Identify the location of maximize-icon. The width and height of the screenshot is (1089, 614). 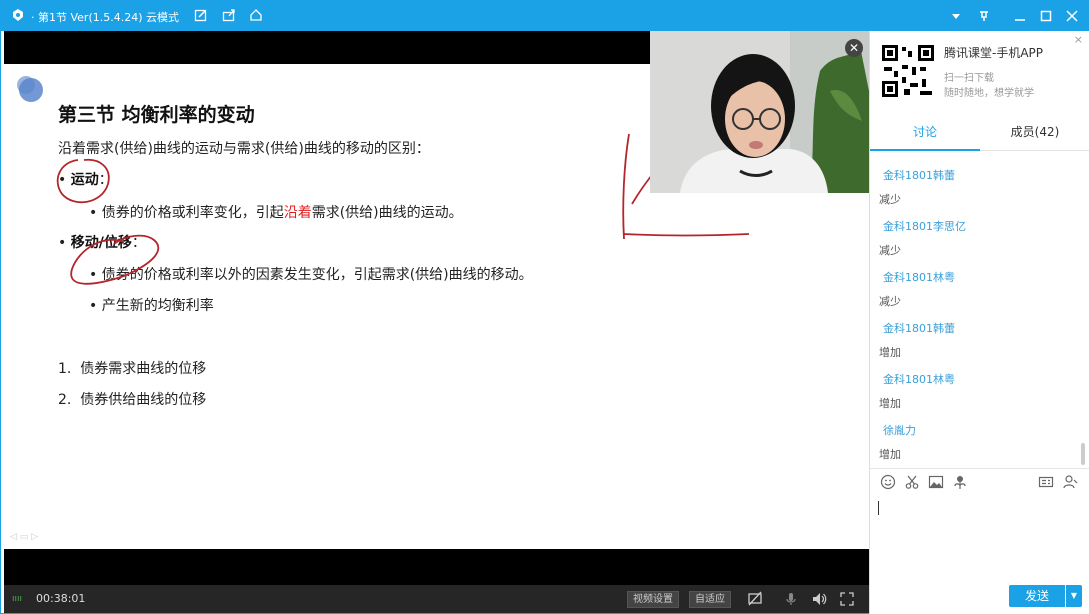
(1046, 16).